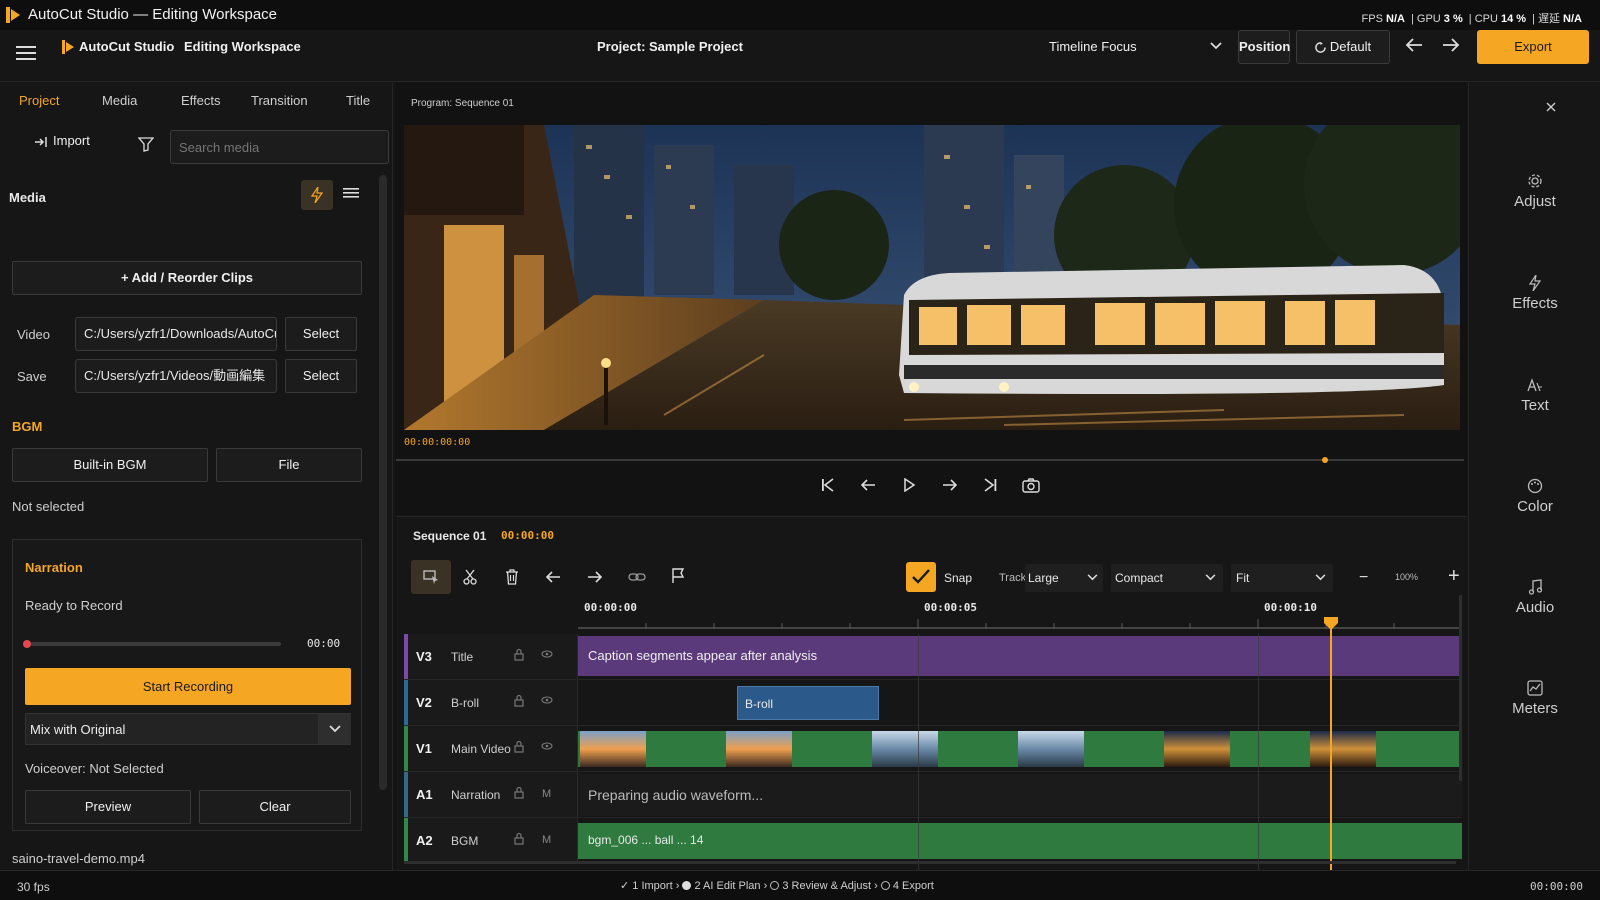 This screenshot has height=900, width=1600. I want to click on razor-cut-icon, so click(470, 577).